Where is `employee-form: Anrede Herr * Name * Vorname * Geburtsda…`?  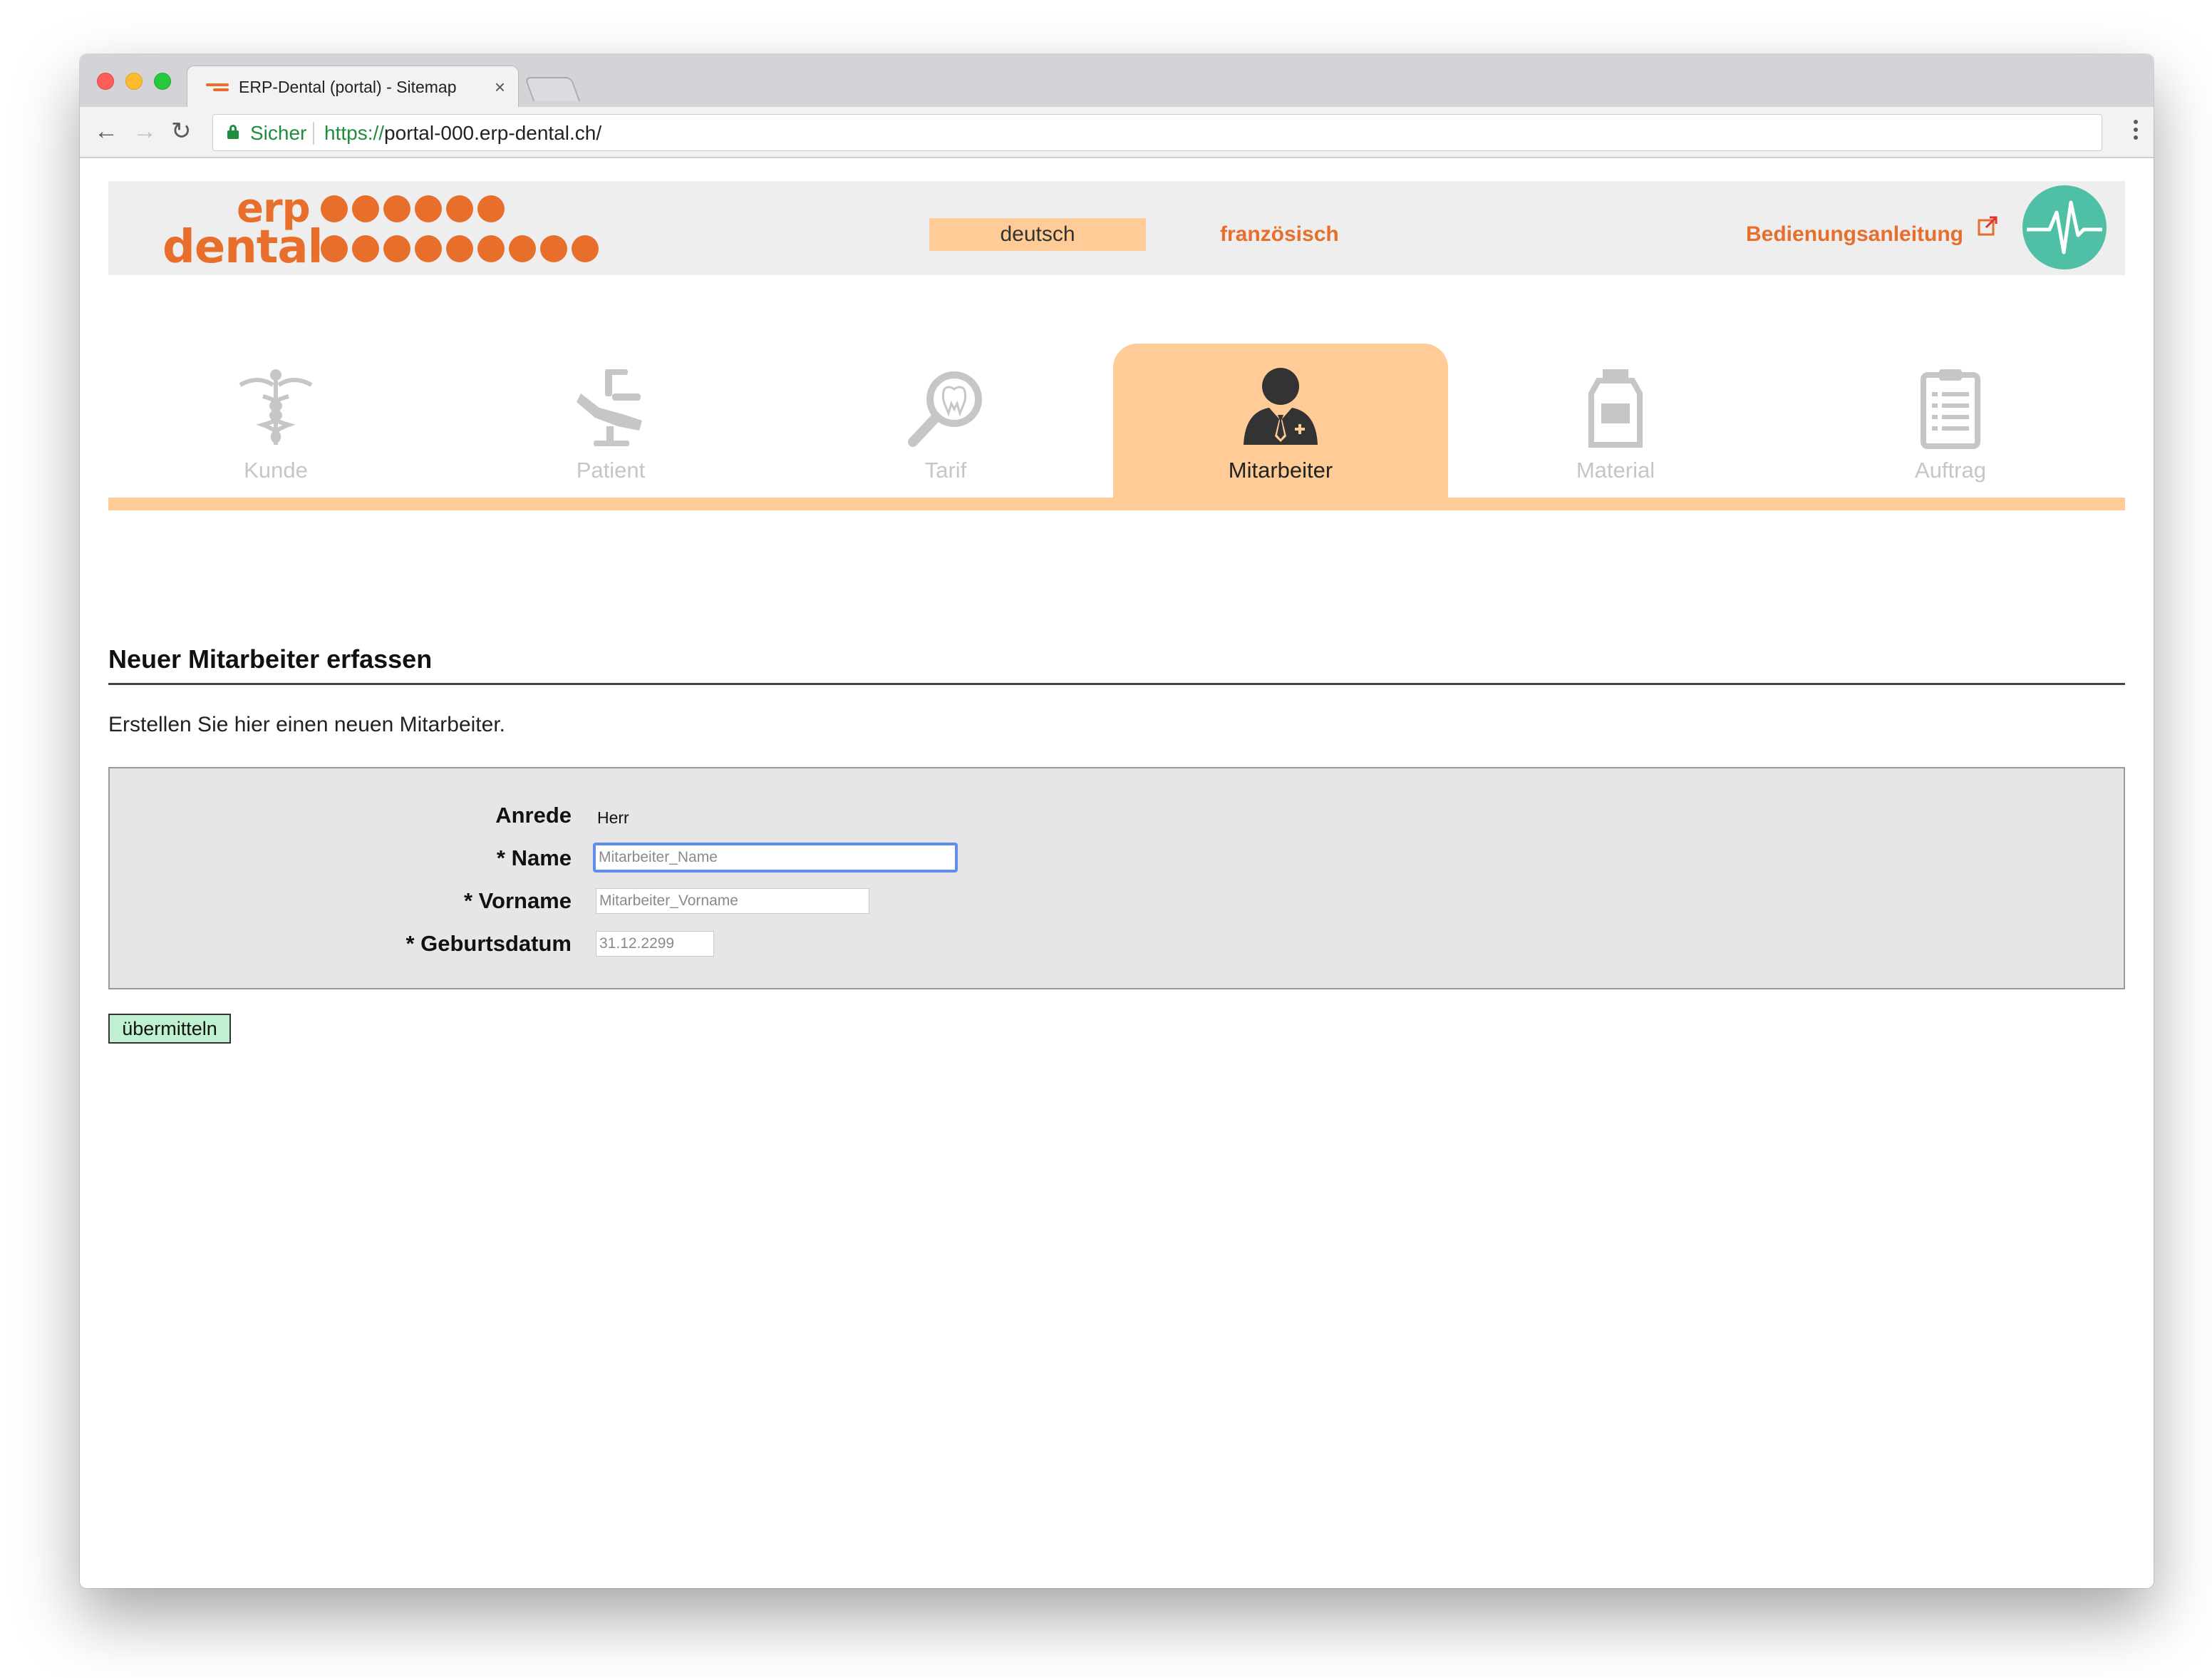 employee-form: Anrede Herr * Name * Vorname * Geburtsda… is located at coordinates (1116, 878).